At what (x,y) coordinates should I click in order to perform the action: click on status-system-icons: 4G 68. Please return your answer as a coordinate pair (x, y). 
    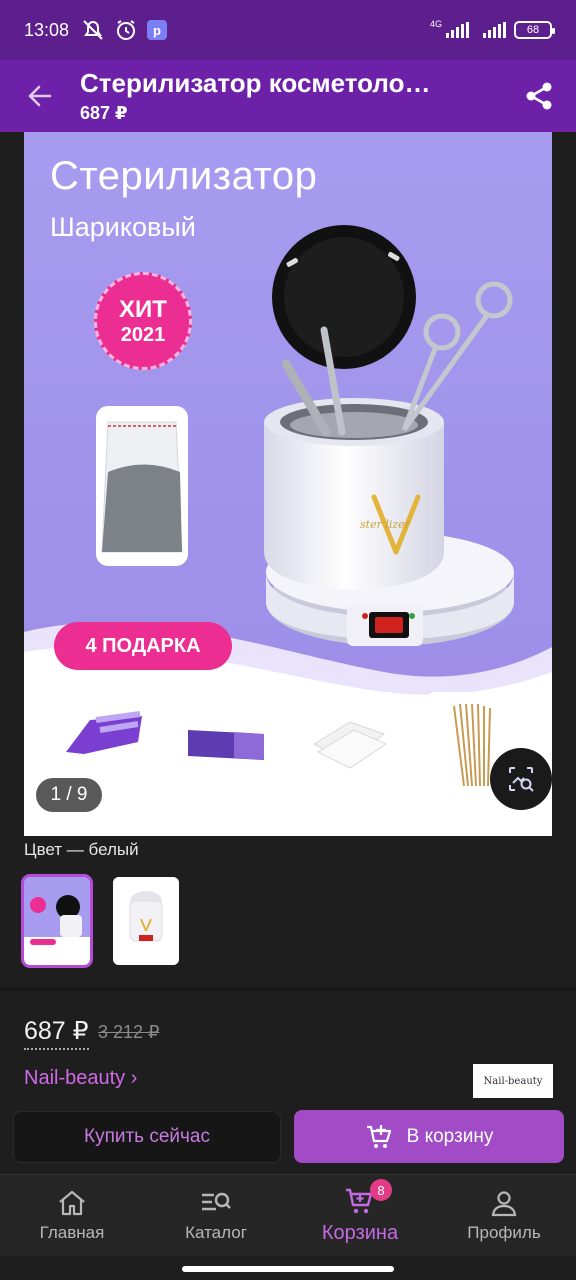
    Looking at the image, I should click on (492, 29).